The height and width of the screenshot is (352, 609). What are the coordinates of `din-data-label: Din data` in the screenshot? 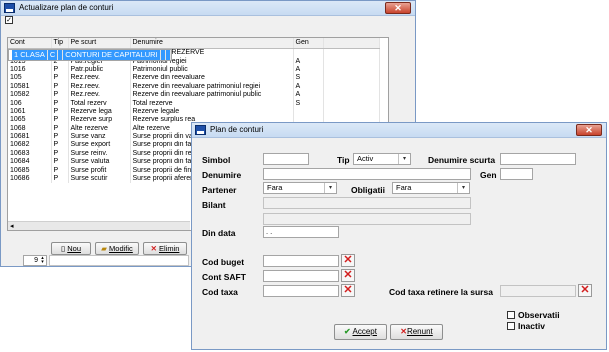 It's located at (219, 233).